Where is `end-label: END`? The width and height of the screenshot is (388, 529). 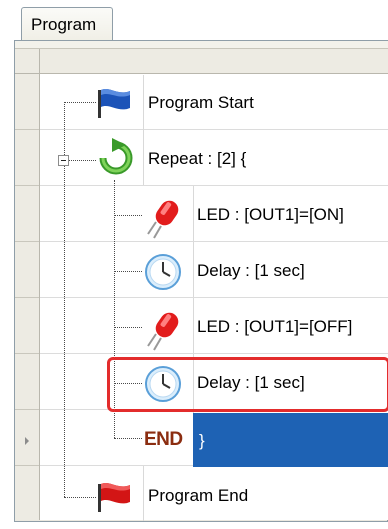
end-label: END is located at coordinates (163, 440).